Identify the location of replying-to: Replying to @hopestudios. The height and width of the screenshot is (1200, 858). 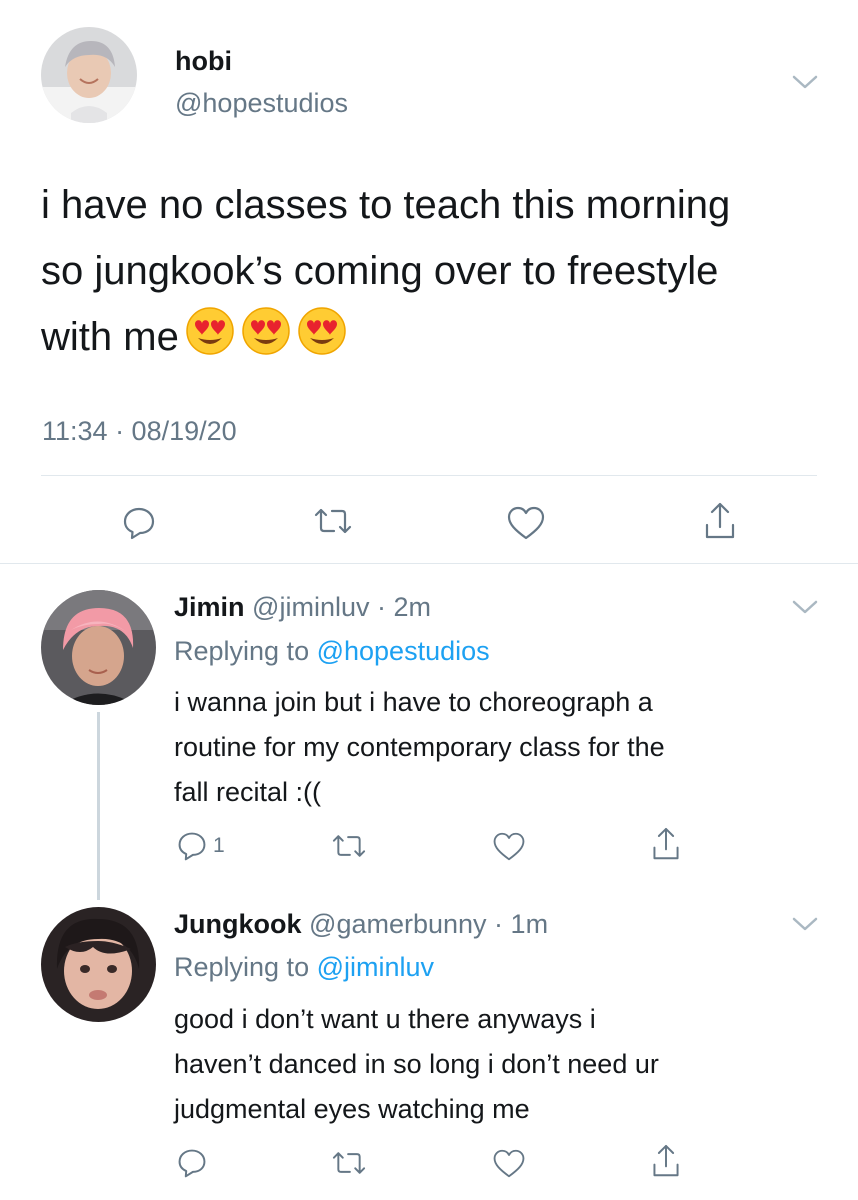
(332, 651).